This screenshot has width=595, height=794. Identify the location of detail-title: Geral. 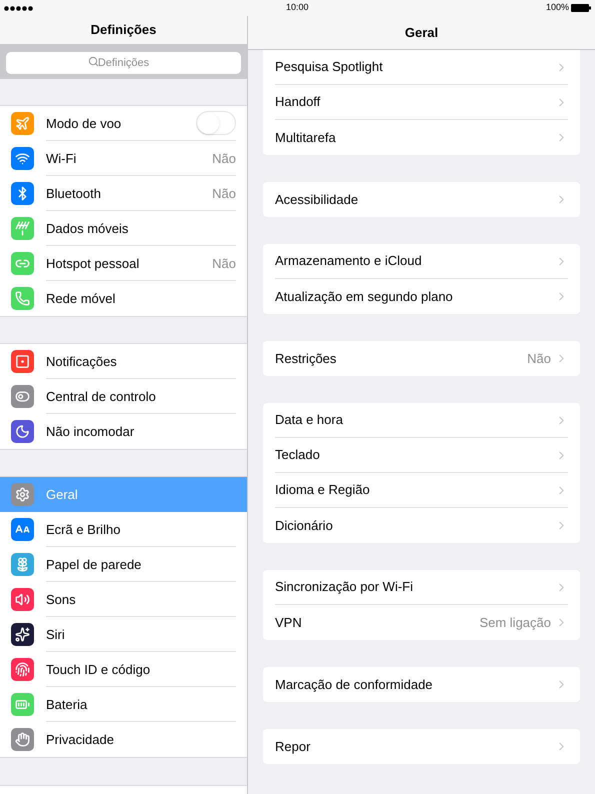
(421, 33).